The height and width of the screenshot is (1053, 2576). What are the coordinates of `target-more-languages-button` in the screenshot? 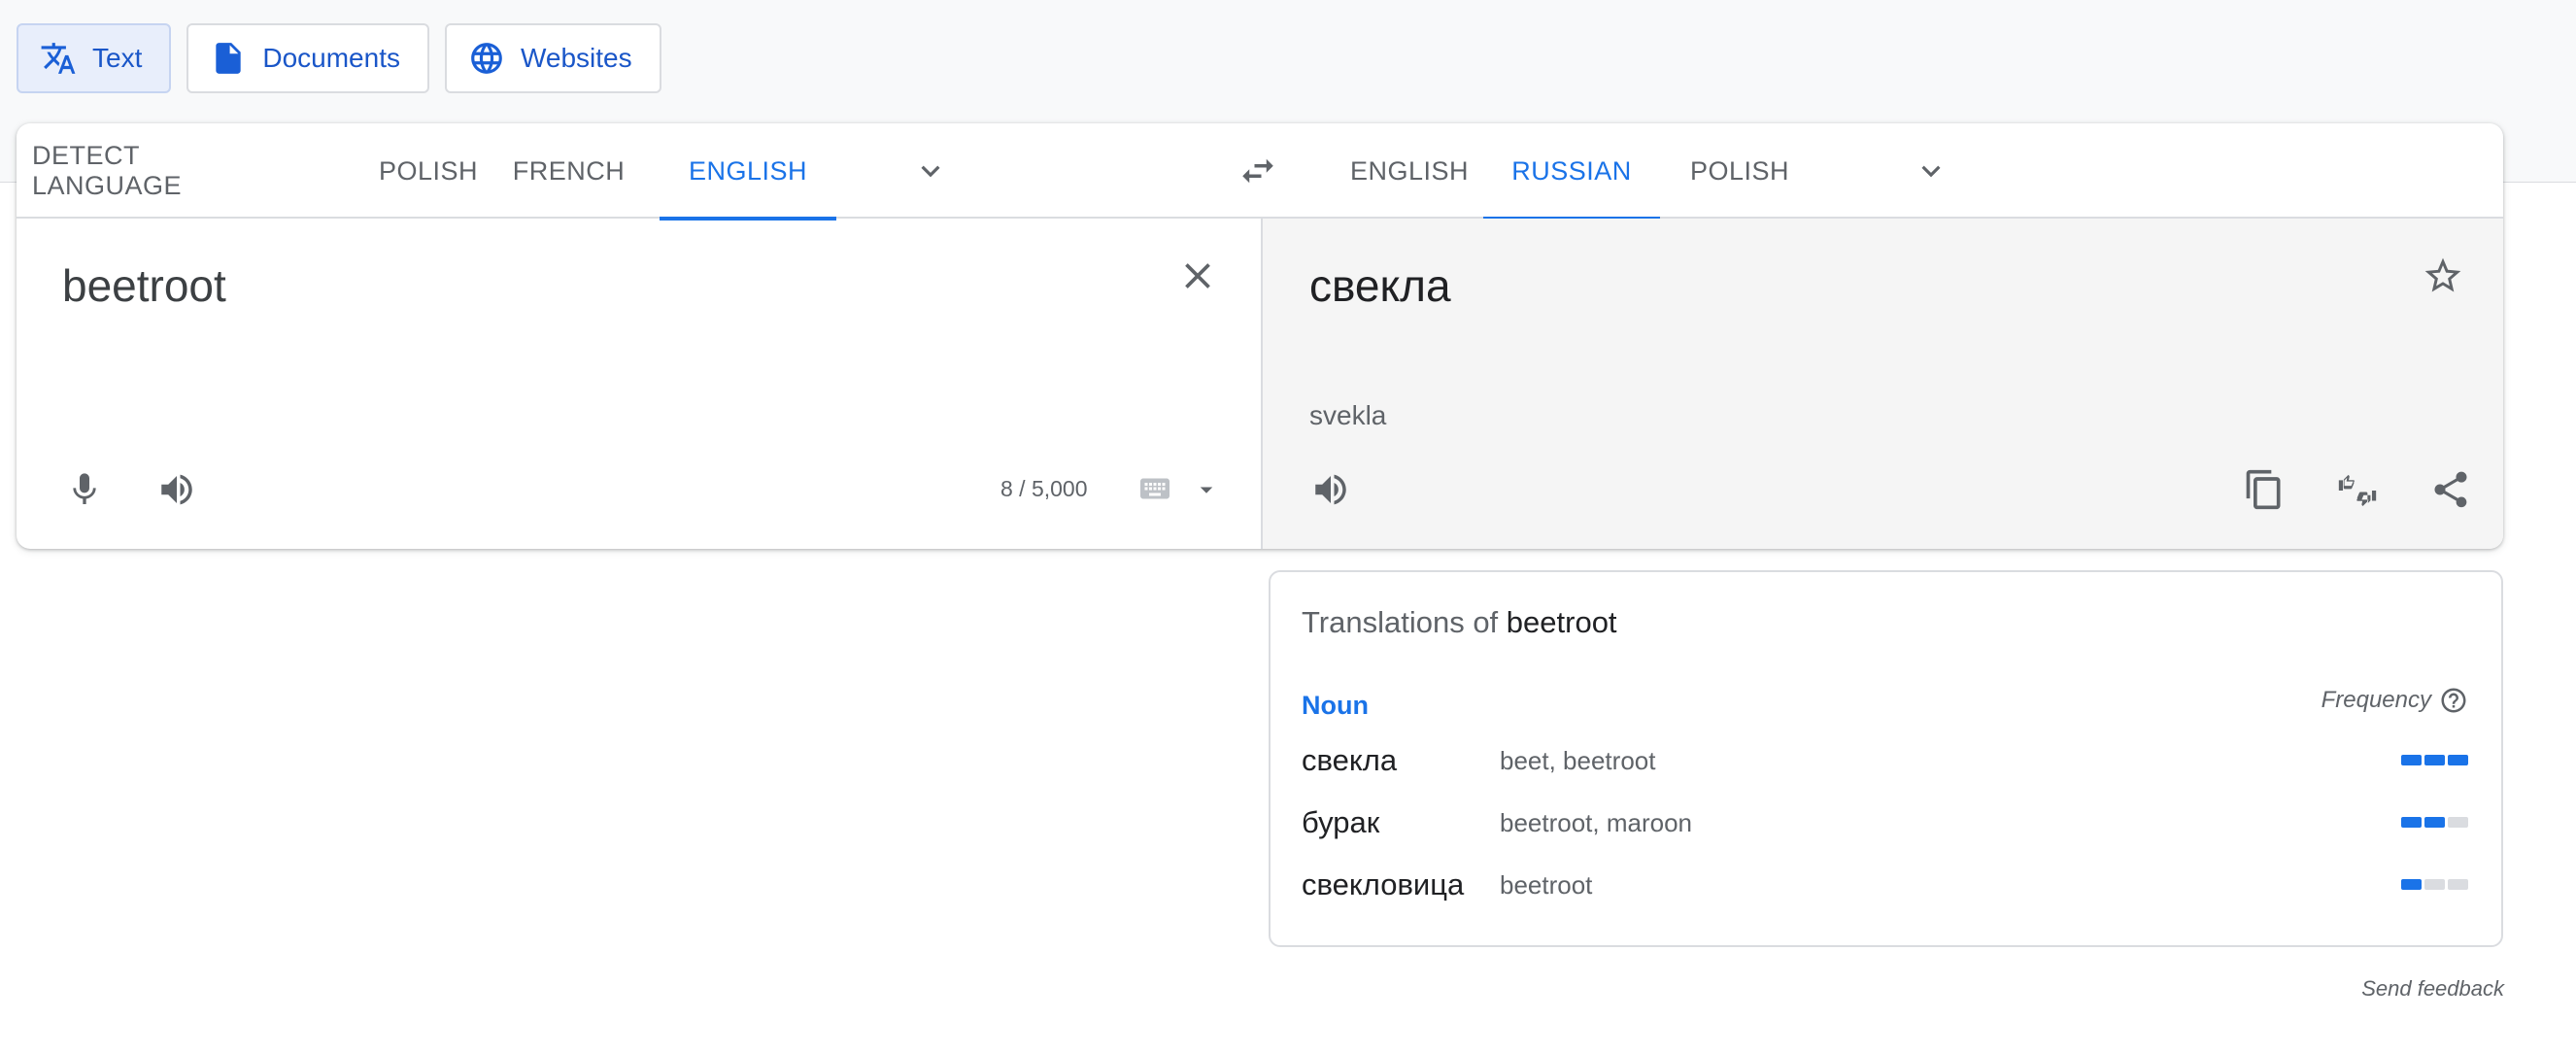 It's located at (1931, 171).